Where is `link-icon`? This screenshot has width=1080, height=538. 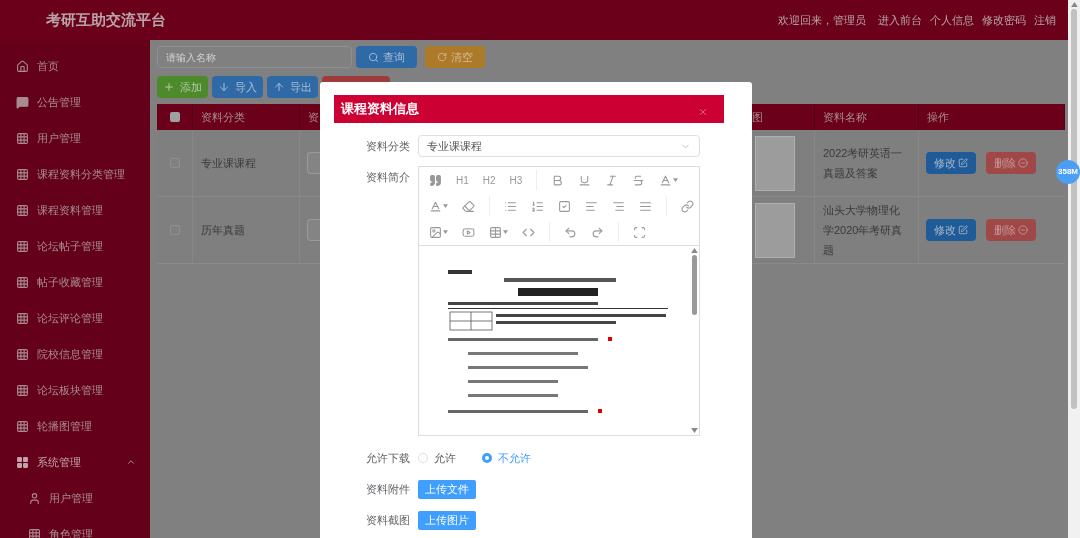 link-icon is located at coordinates (687, 206).